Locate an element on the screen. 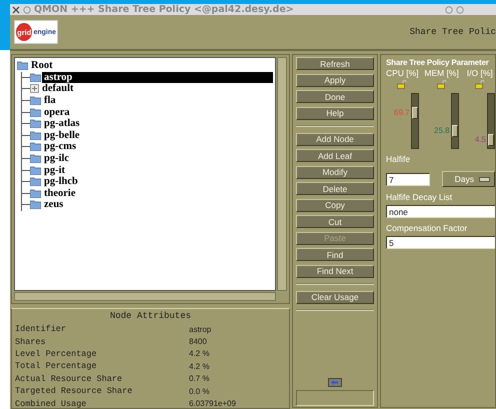  slider-value: 4.5 is located at coordinates (480, 139).